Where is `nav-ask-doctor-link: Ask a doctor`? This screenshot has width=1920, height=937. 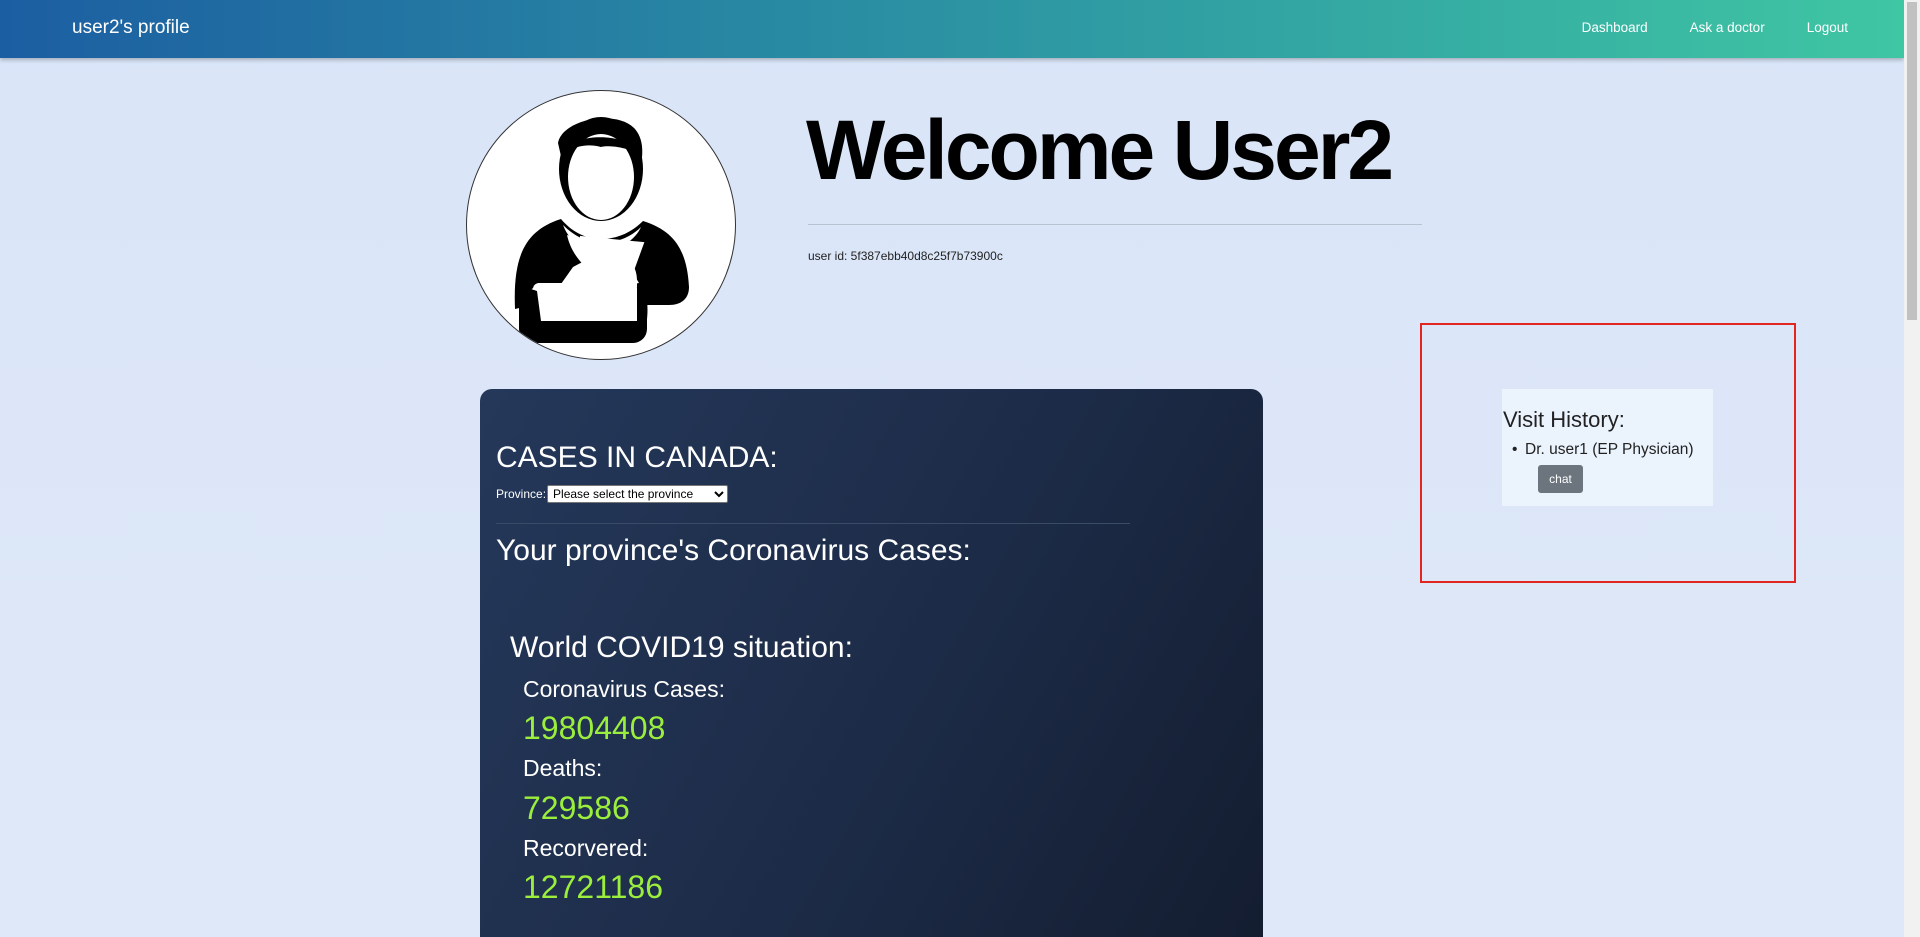 nav-ask-doctor-link: Ask a doctor is located at coordinates (1727, 27).